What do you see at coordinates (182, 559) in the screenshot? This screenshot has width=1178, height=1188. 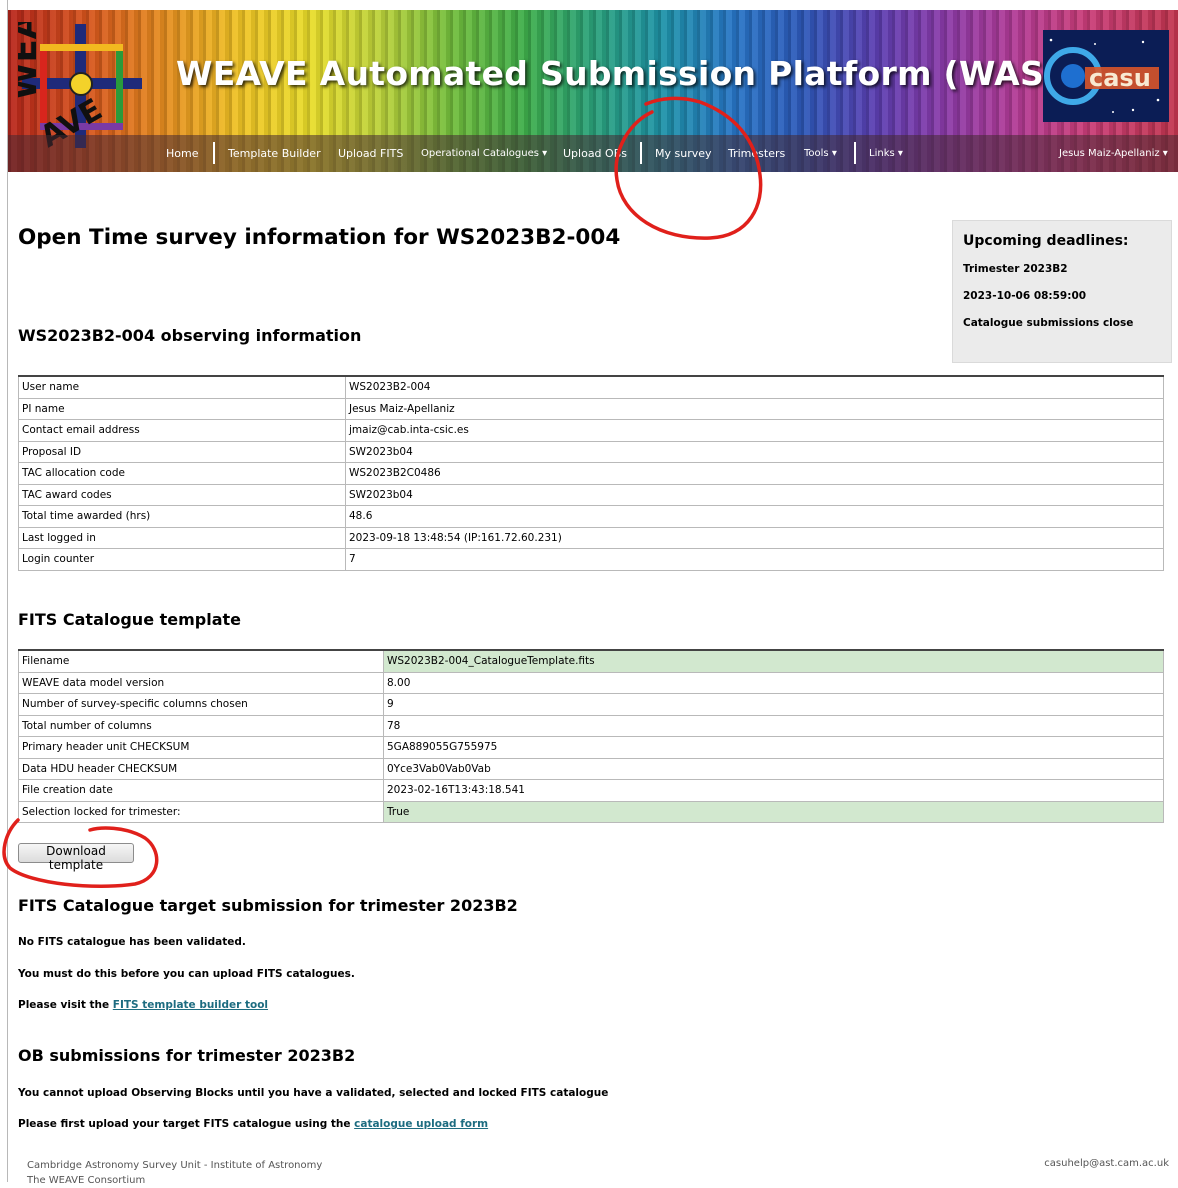 I see `row-label: Login counter` at bounding box center [182, 559].